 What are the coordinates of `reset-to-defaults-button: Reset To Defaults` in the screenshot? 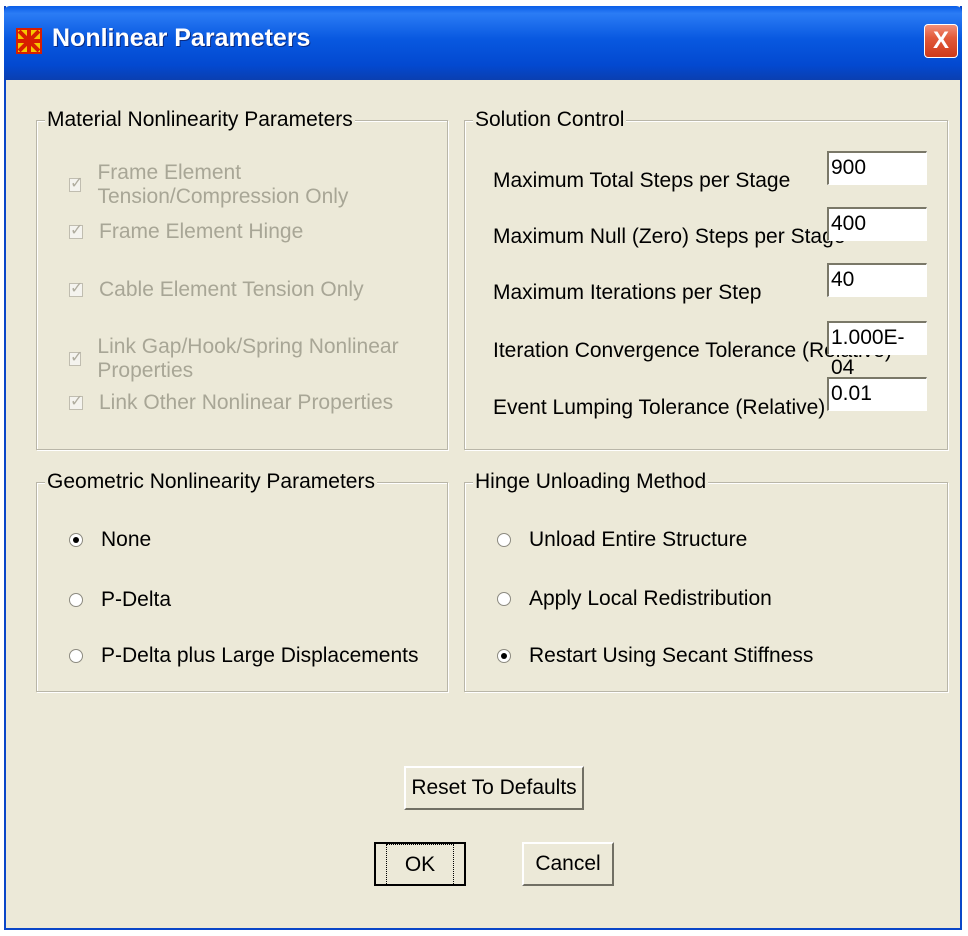 It's located at (494, 788).